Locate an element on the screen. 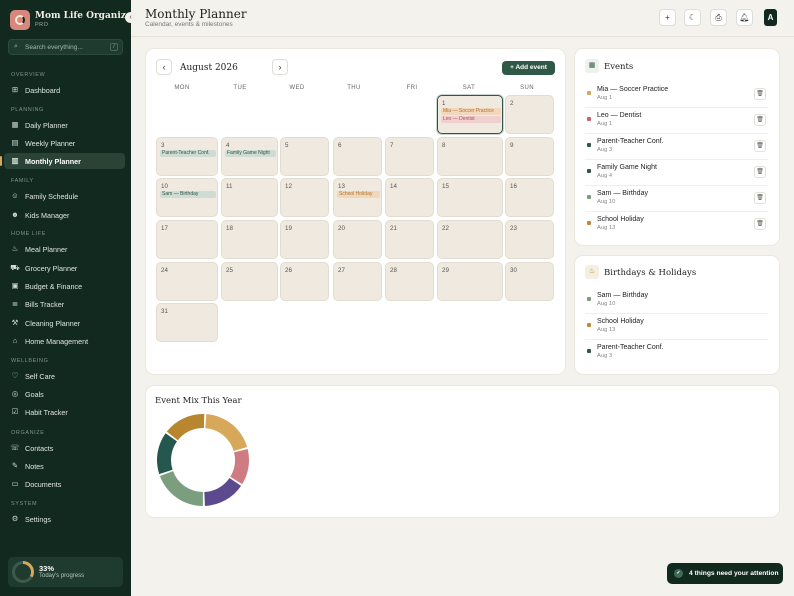 Image resolution: width=794 pixels, height=596 pixels. calendar-day: 13 School Holiday is located at coordinates (357, 197).